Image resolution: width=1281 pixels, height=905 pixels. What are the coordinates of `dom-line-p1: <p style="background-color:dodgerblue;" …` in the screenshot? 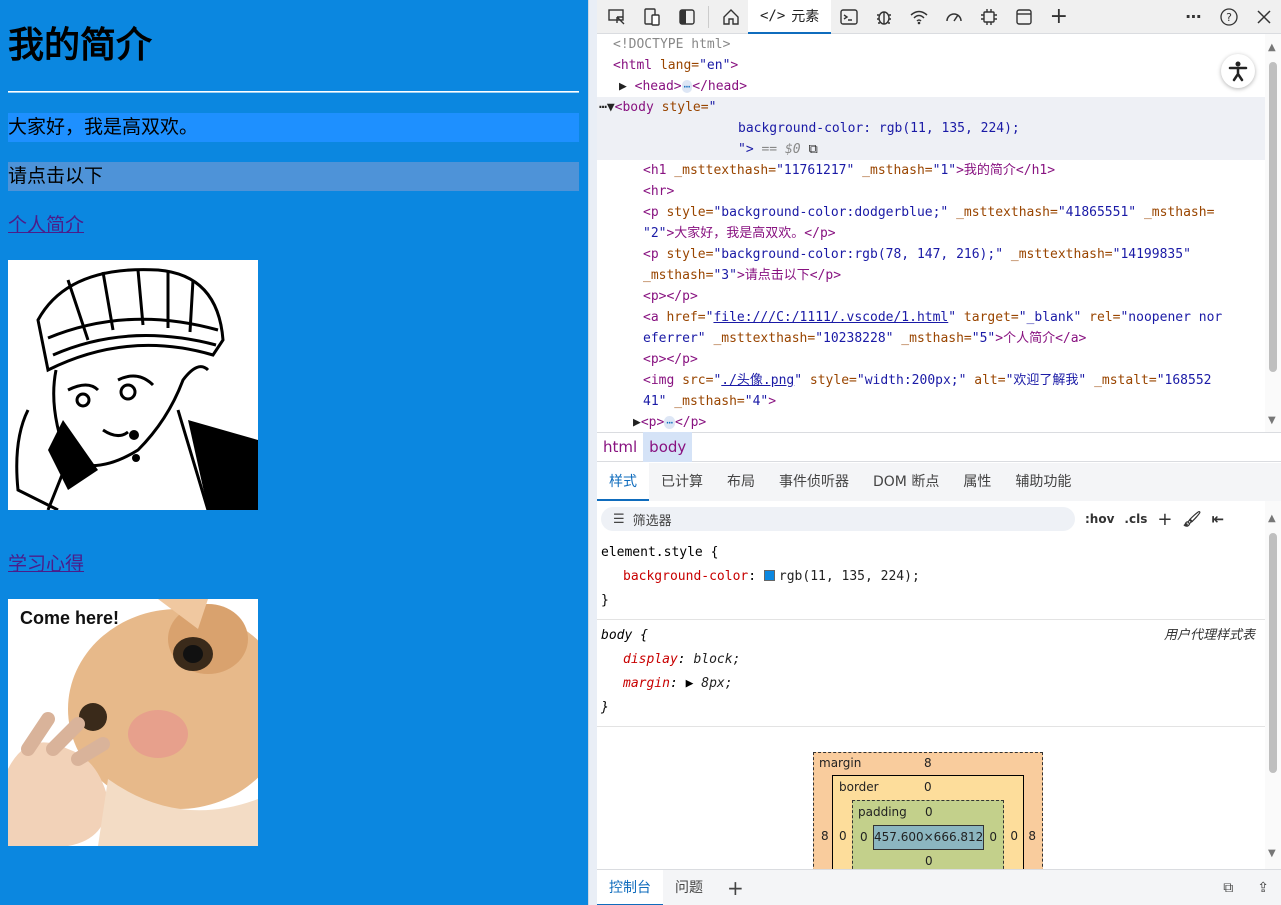 It's located at (931, 212).